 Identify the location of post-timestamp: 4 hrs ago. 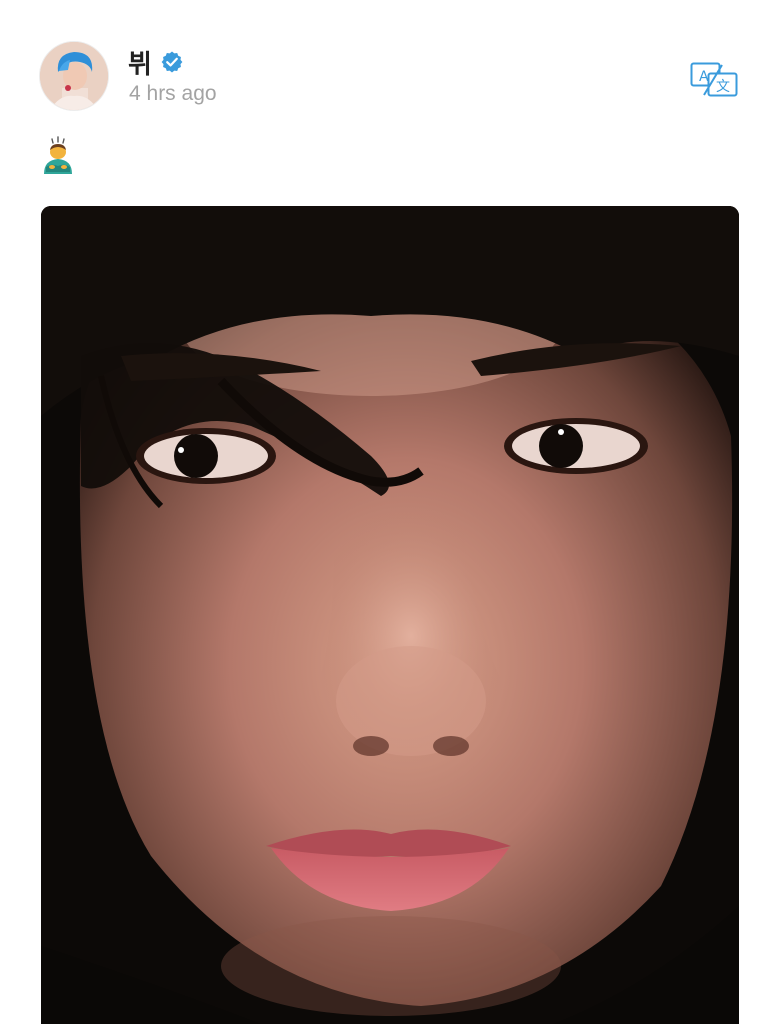
(173, 93).